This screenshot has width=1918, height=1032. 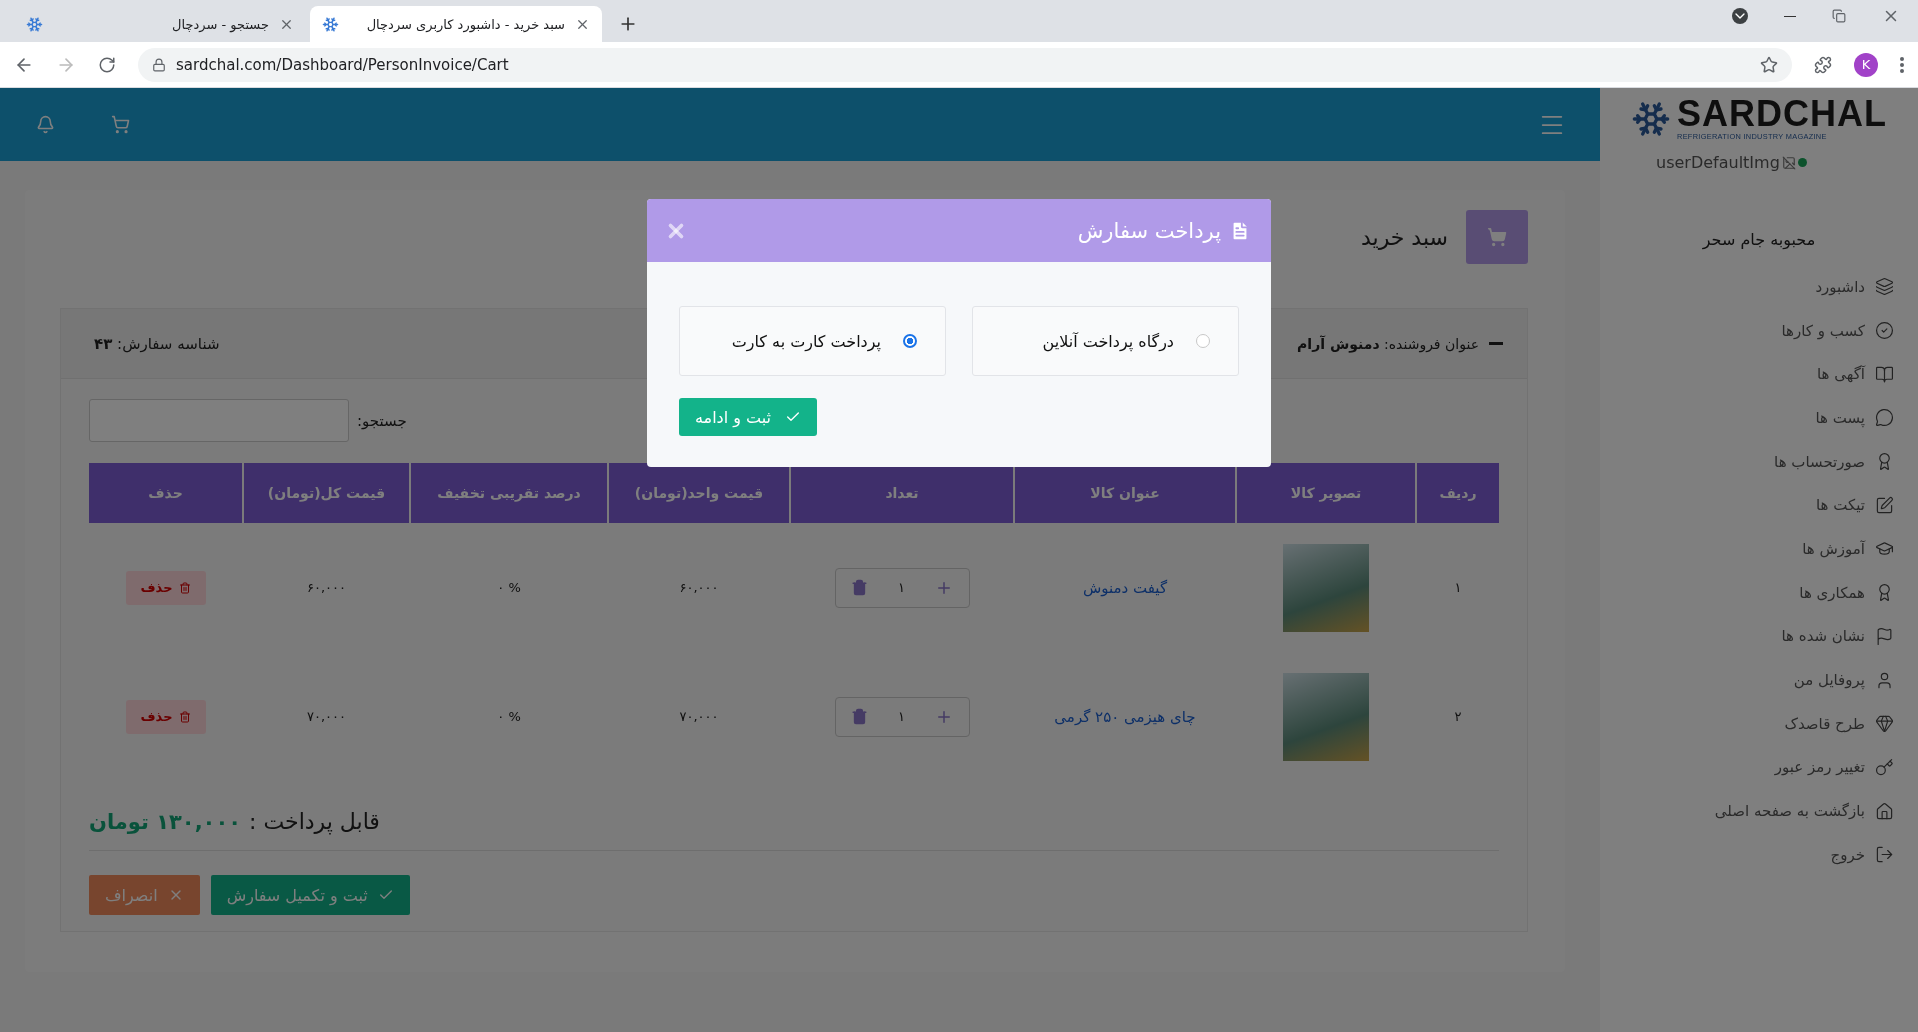 What do you see at coordinates (812, 341) in the screenshot?
I see `payment-option: پرداخت کارت به کارت` at bounding box center [812, 341].